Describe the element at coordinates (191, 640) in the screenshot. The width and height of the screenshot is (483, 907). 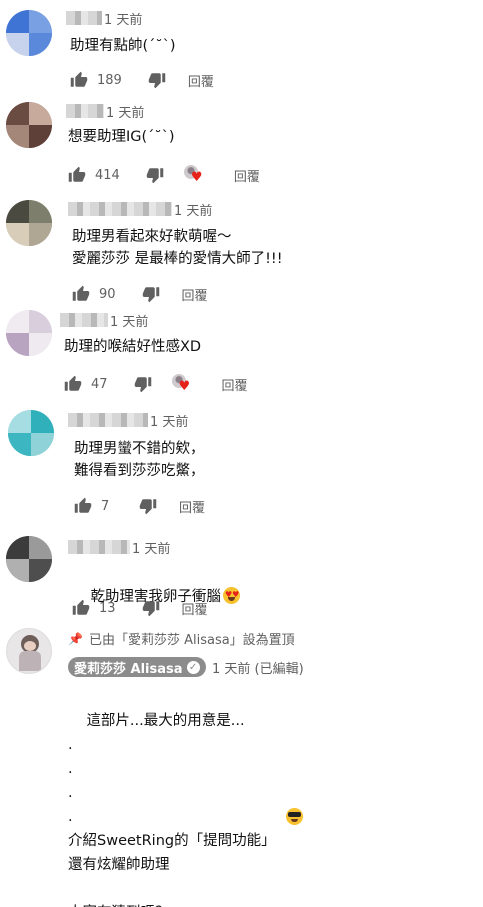
I see `pinned-text: 已由「愛莉莎莎 Alisasa」設為置頂` at that location.